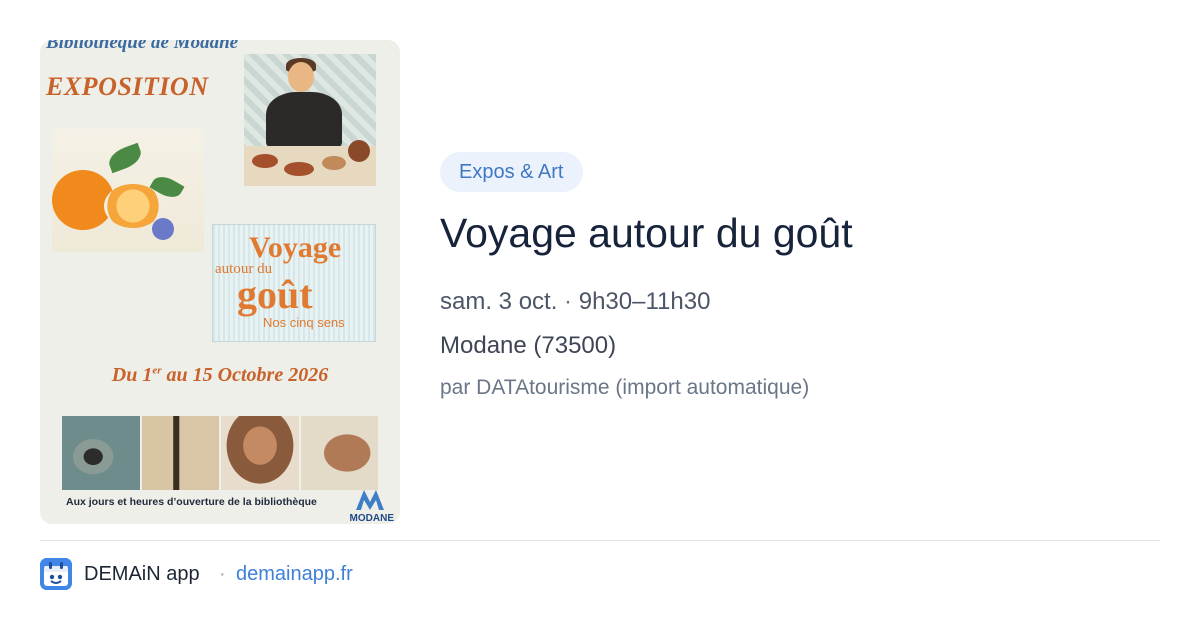 The width and height of the screenshot is (1200, 630). I want to click on event-time: 9h30–11h30, so click(644, 301).